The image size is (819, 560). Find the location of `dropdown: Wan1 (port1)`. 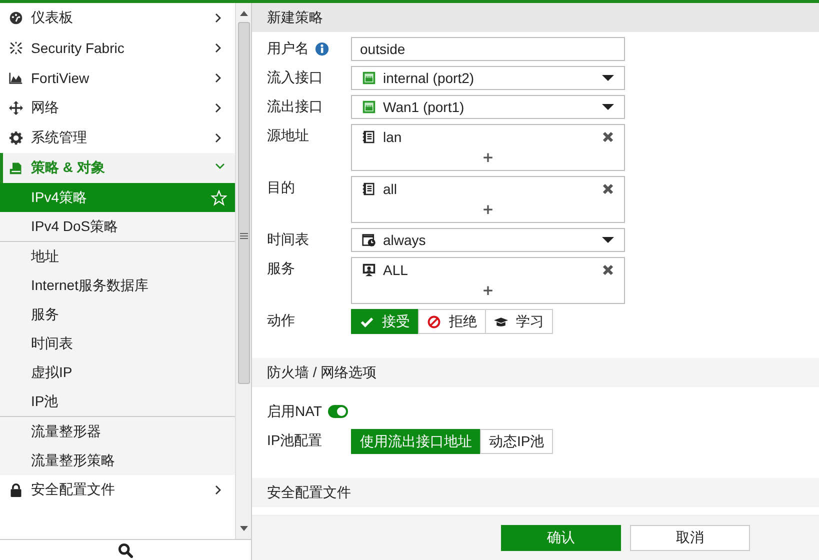

dropdown: Wan1 (port1) is located at coordinates (488, 107).